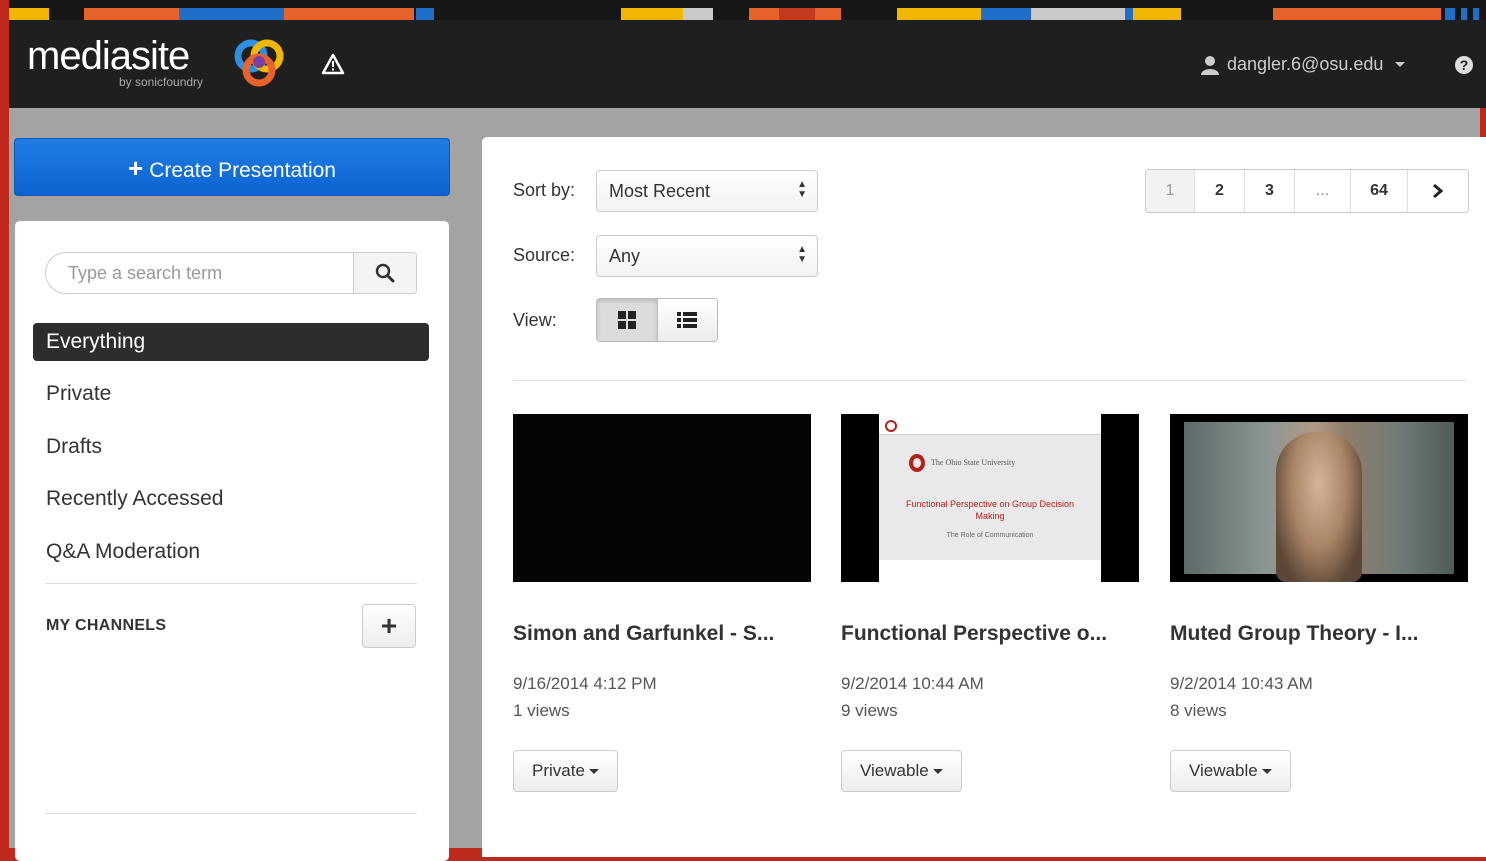  What do you see at coordinates (201, 273) in the screenshot?
I see `search-input` at bounding box center [201, 273].